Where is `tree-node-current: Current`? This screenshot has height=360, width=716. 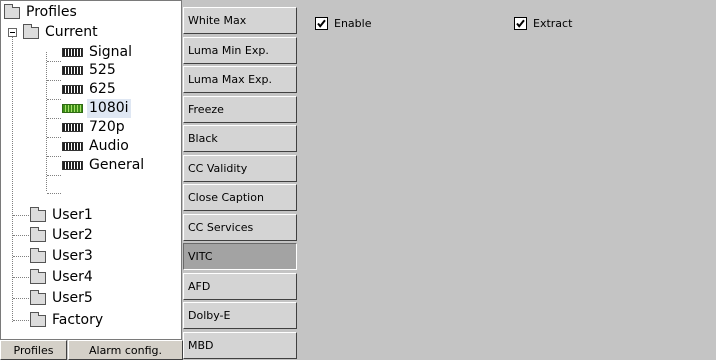
tree-node-current: Current is located at coordinates (54, 32).